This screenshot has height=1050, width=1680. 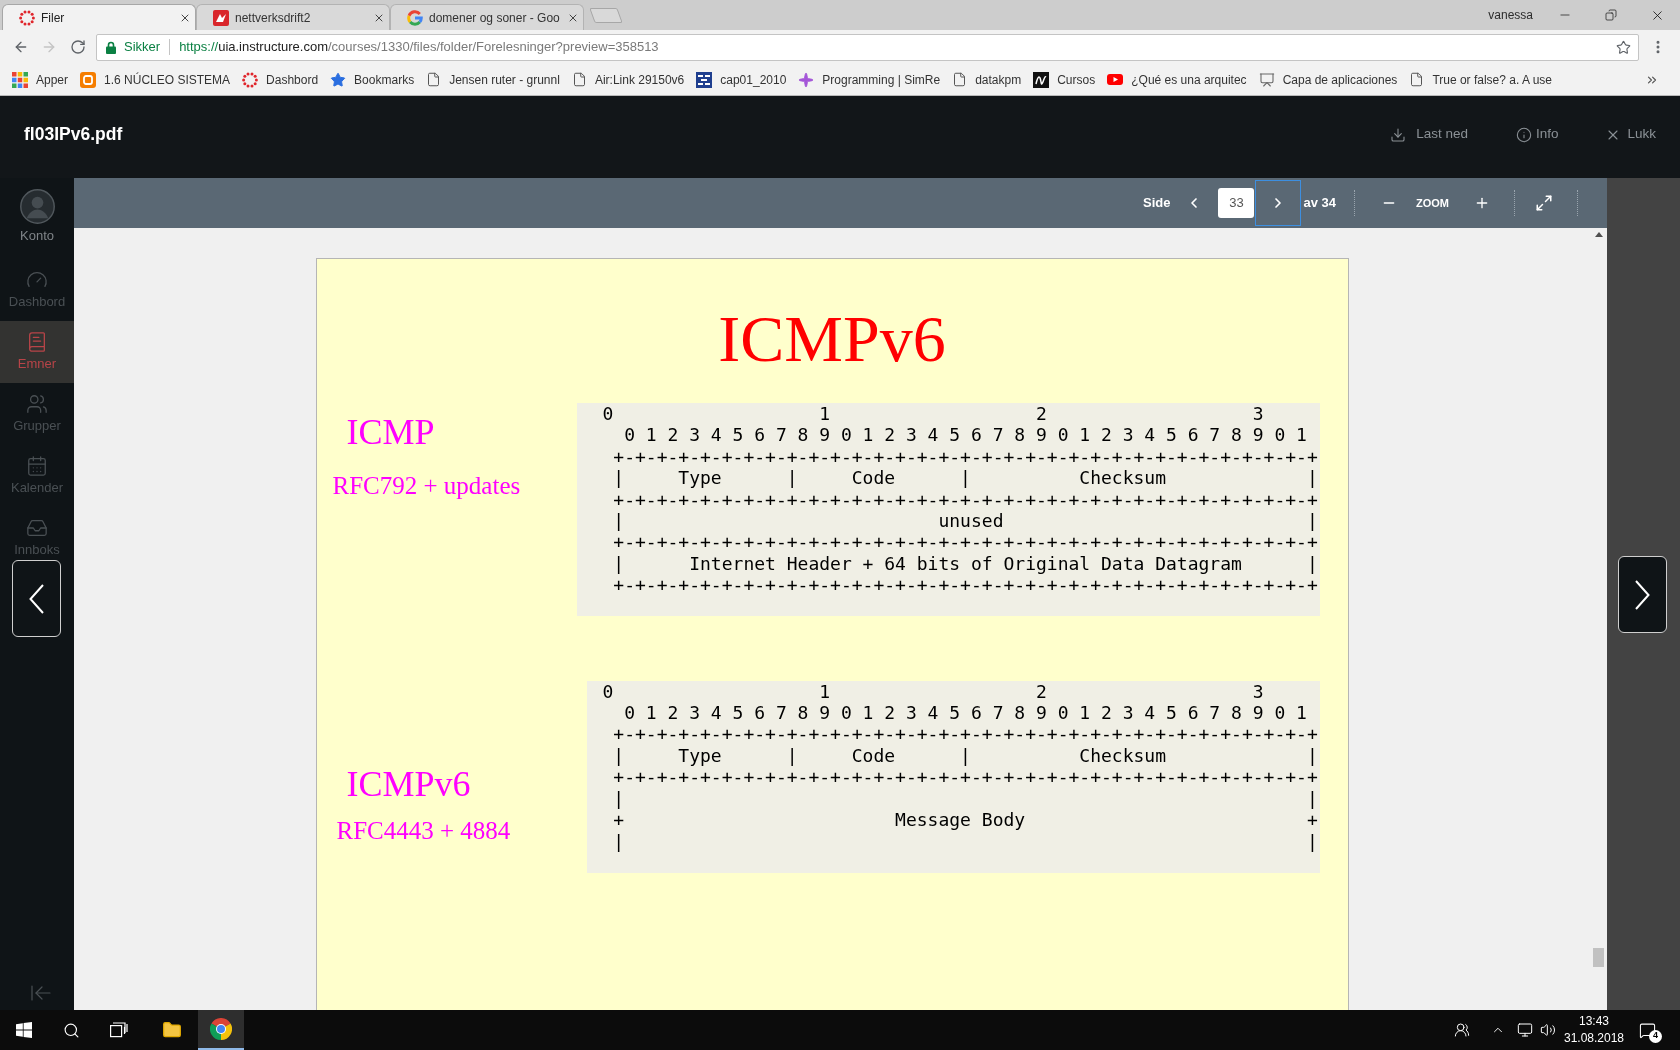 What do you see at coordinates (37, 206) in the screenshot?
I see `avatar-icon` at bounding box center [37, 206].